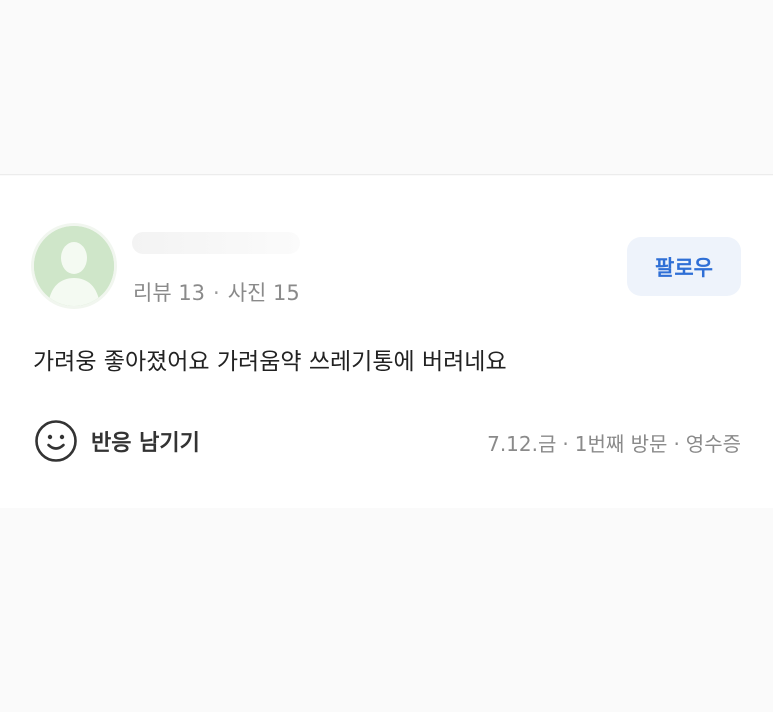  What do you see at coordinates (56, 441) in the screenshot?
I see `smile-icon` at bounding box center [56, 441].